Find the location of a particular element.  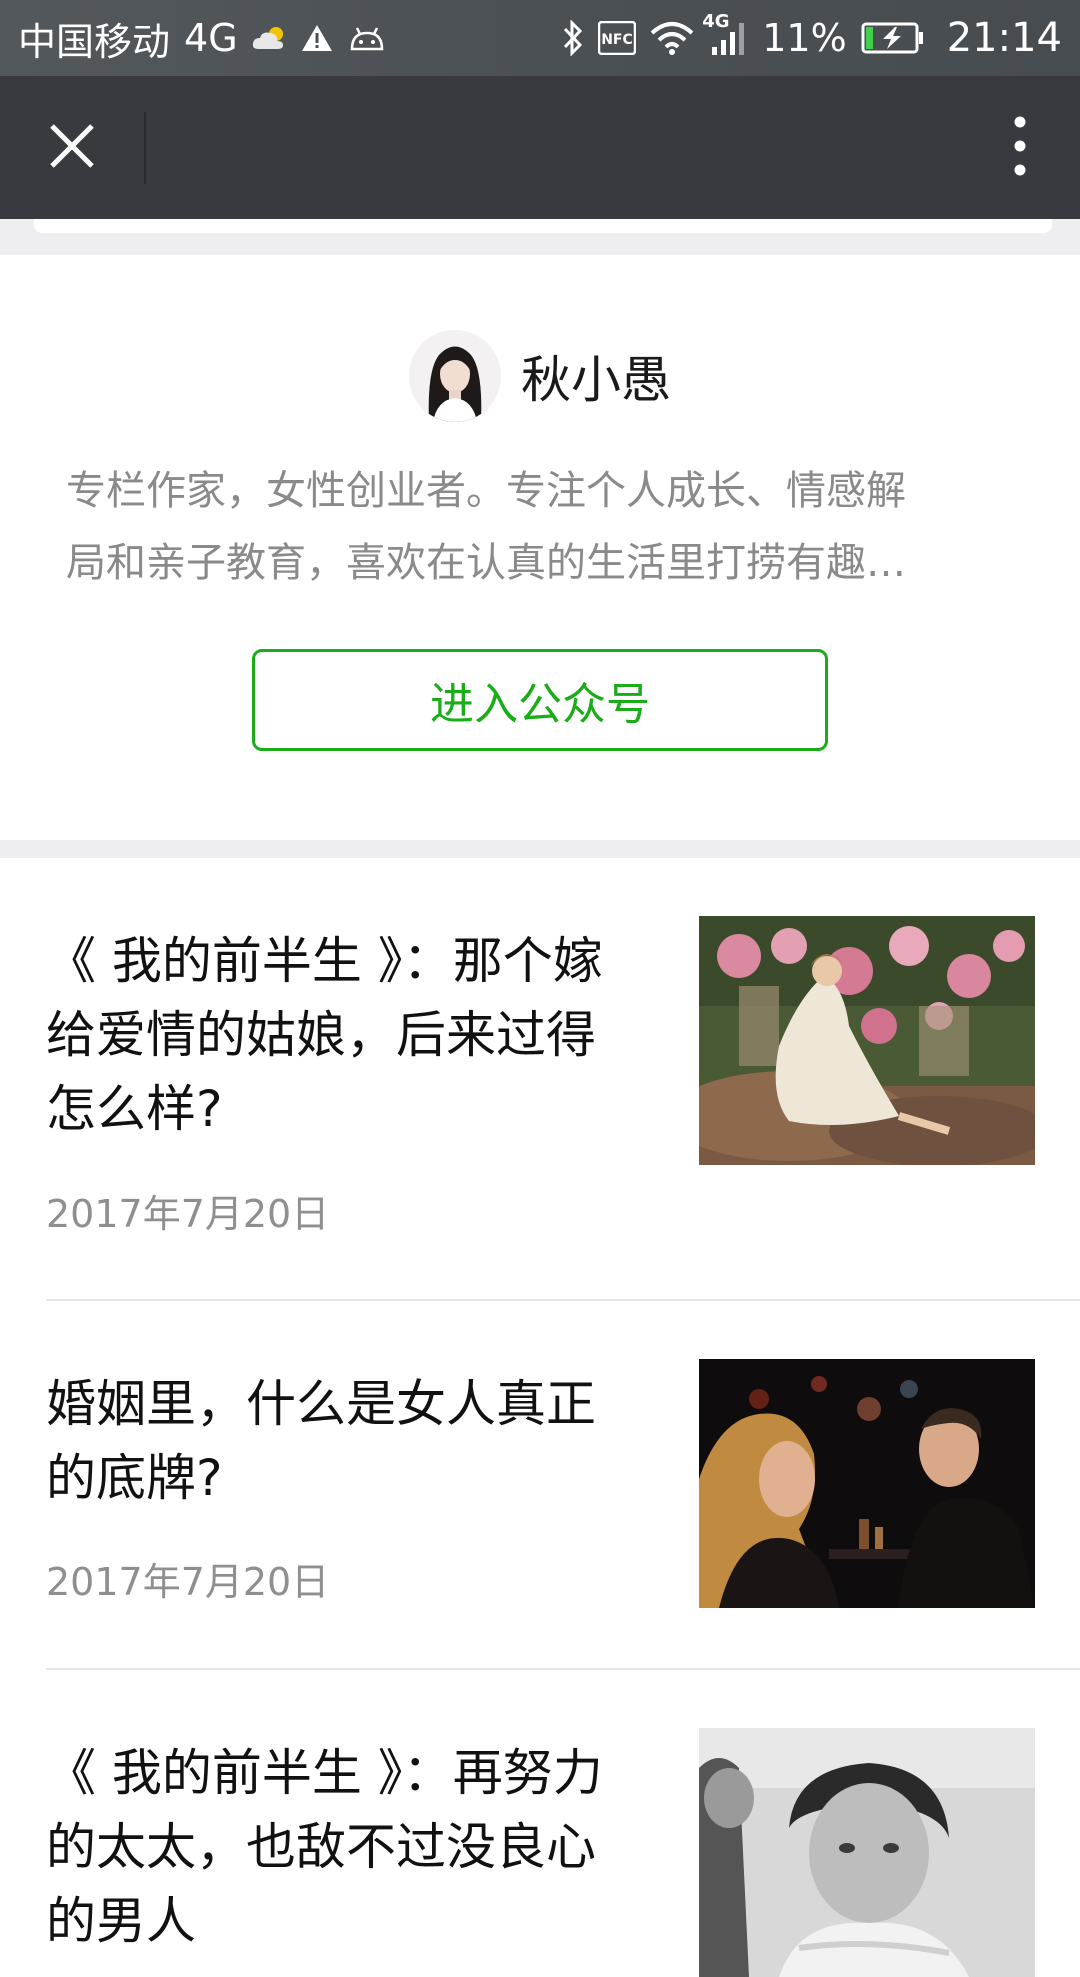

wifi-icon is located at coordinates (672, 38).